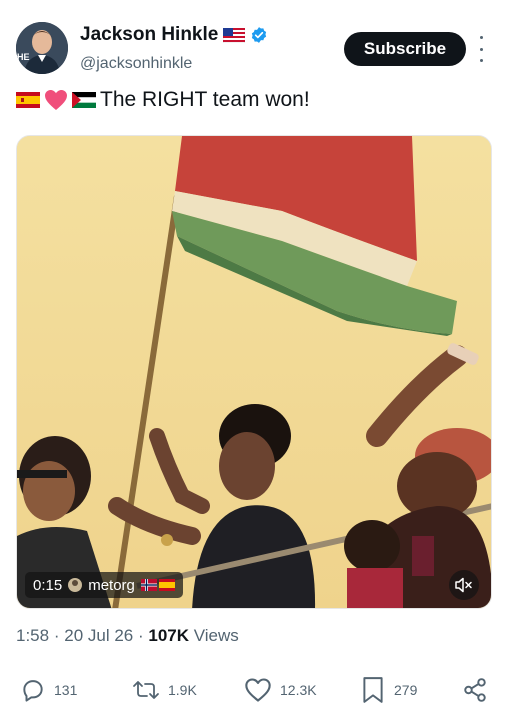 This screenshot has height=720, width=508. Describe the element at coordinates (149, 35) in the screenshot. I see `author-name: Jackson Hinkle` at that location.